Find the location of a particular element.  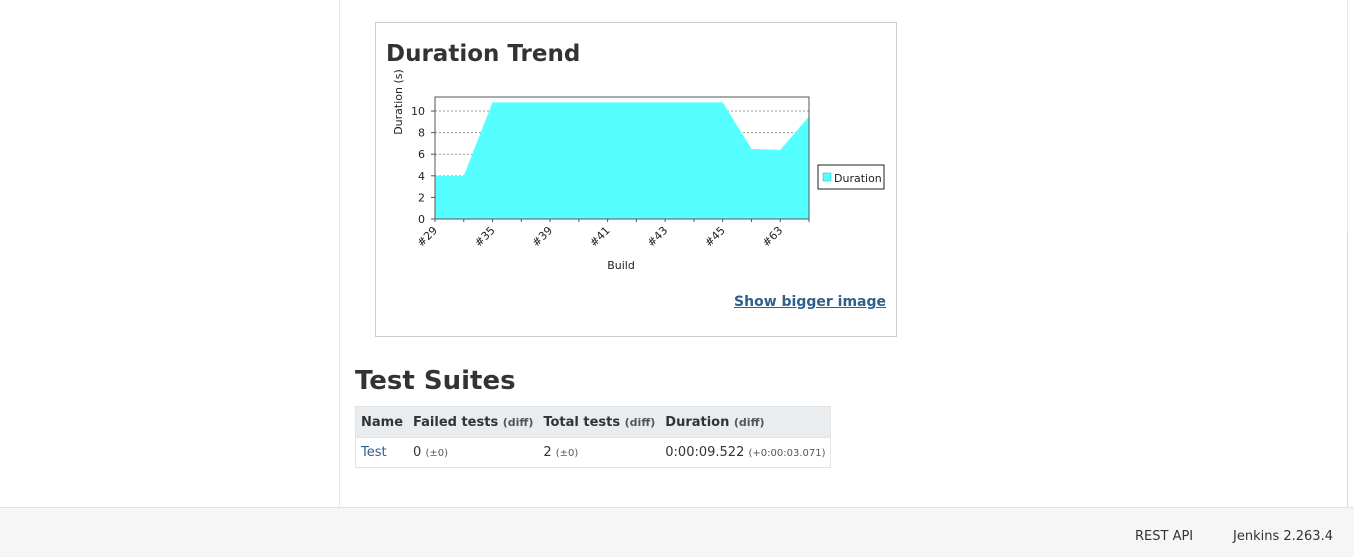

legend-swatch-duration is located at coordinates (827, 177).